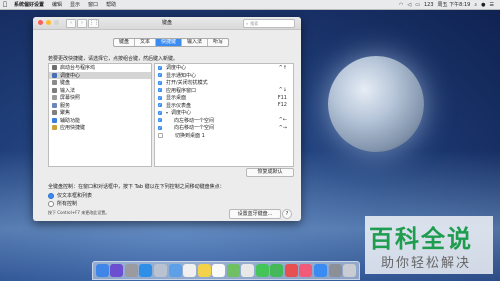 This screenshot has height=281, width=500. Describe the element at coordinates (277, 270) in the screenshot. I see `facetime-icon` at that location.